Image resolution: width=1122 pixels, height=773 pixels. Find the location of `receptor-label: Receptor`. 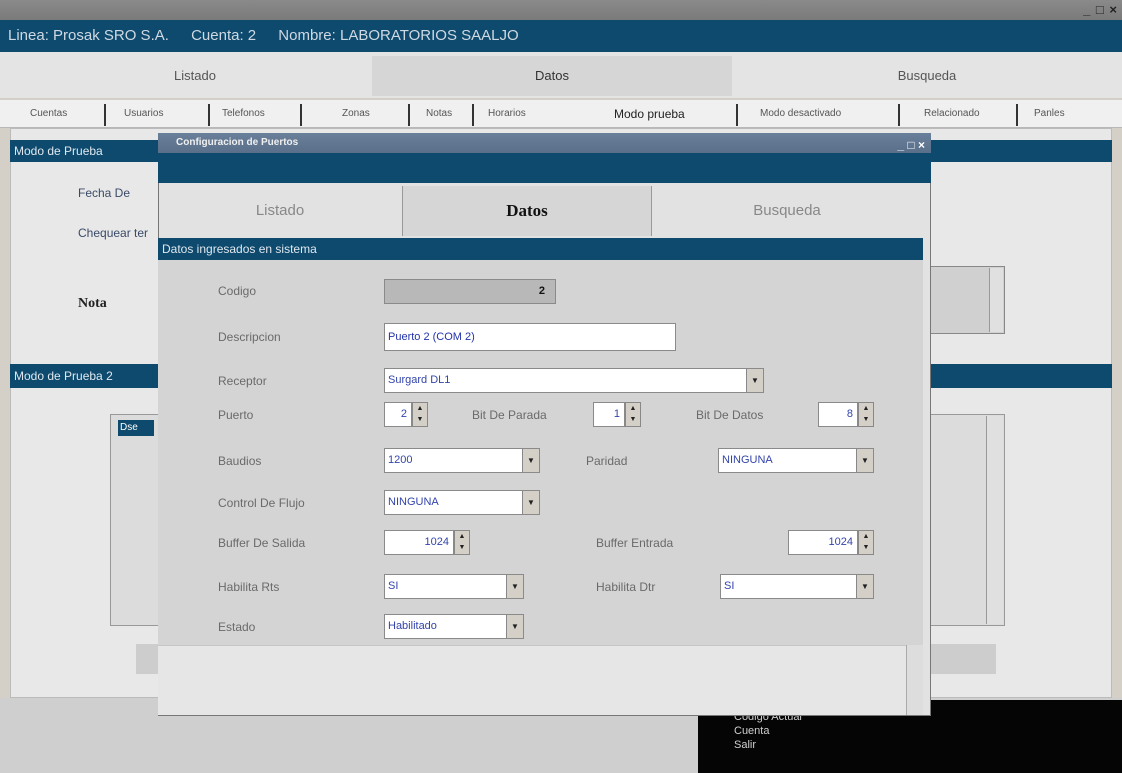

receptor-label: Receptor is located at coordinates (242, 381).